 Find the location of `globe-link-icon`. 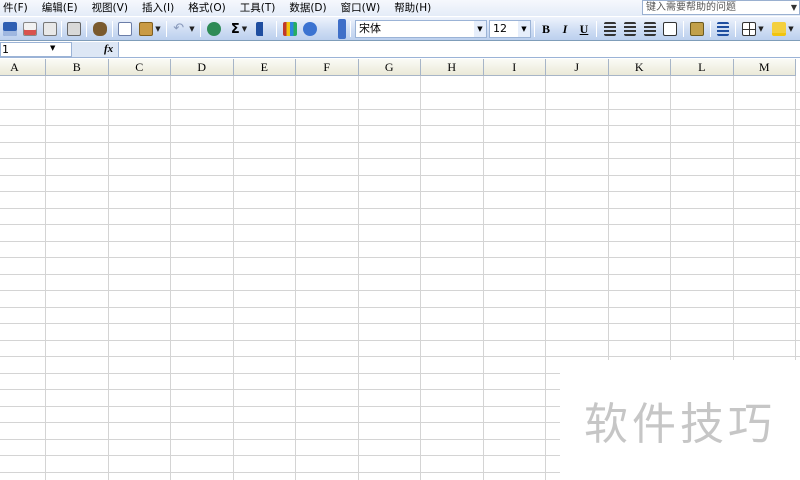

globe-link-icon is located at coordinates (214, 29).